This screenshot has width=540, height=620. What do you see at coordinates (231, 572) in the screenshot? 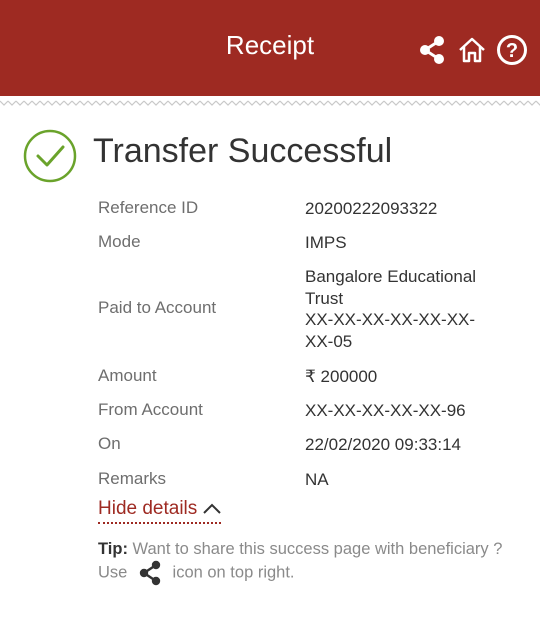
I see `tip-text-after: icon on top right.` at bounding box center [231, 572].